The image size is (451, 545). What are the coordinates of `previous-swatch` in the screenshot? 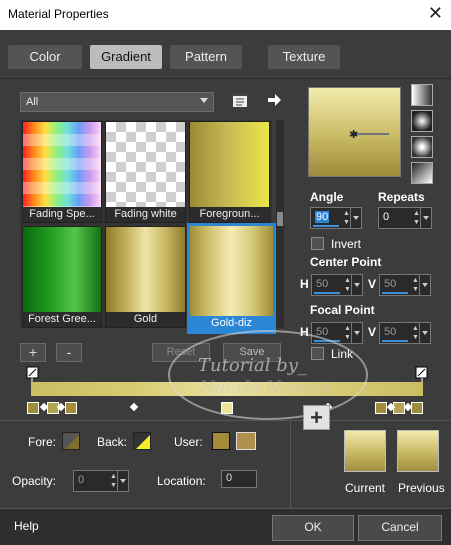 It's located at (418, 451).